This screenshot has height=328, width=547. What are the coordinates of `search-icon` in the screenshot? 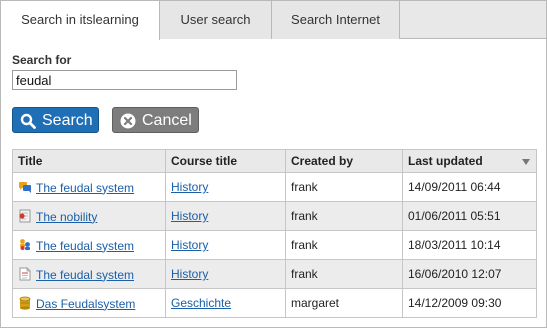 It's located at (28, 121).